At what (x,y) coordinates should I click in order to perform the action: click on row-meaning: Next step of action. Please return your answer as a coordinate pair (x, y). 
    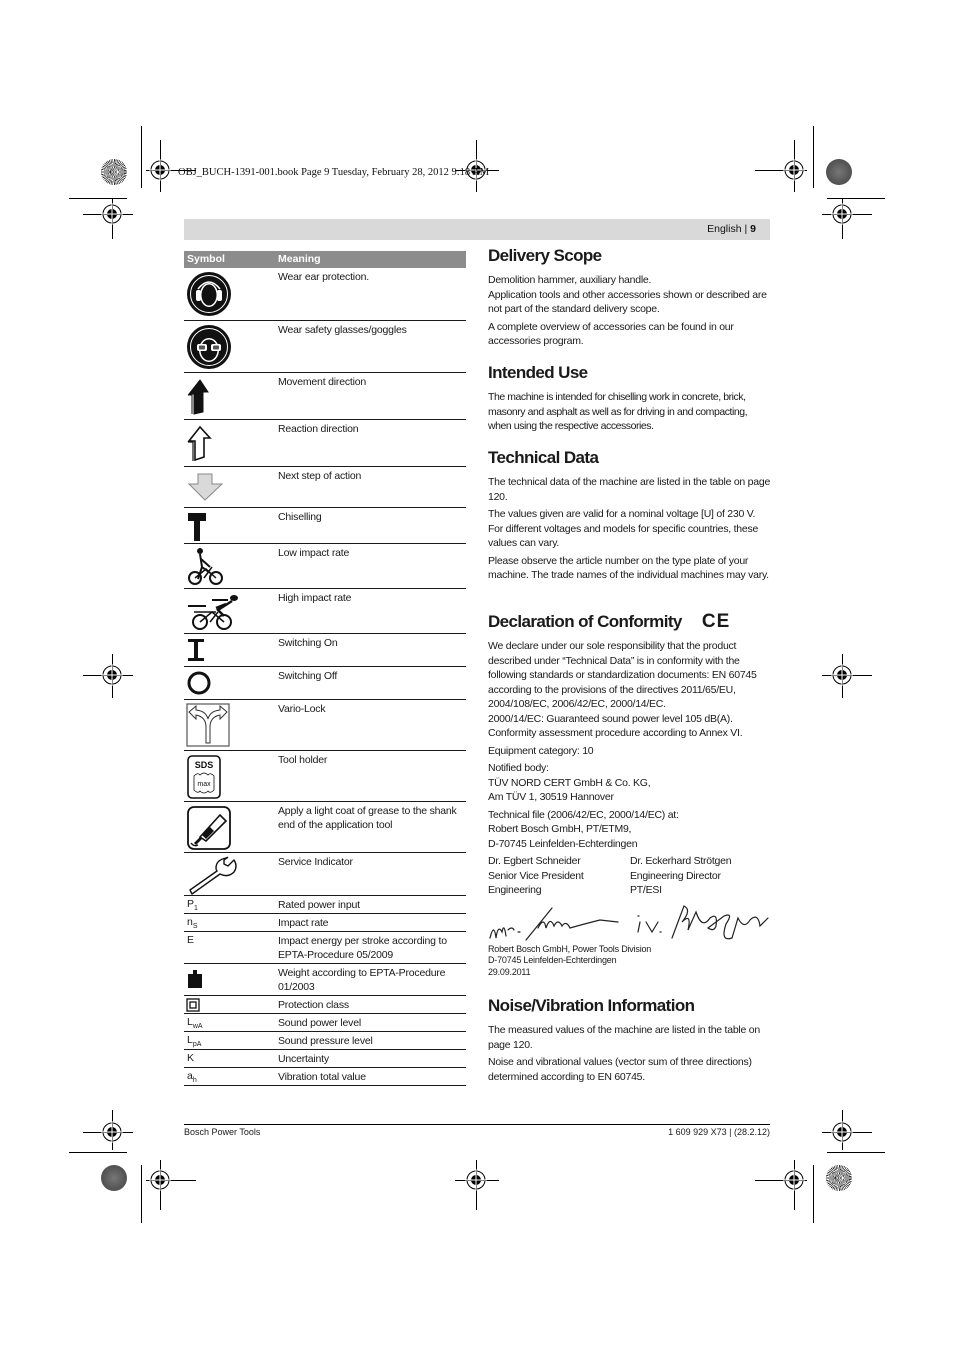
    Looking at the image, I should click on (320, 476).